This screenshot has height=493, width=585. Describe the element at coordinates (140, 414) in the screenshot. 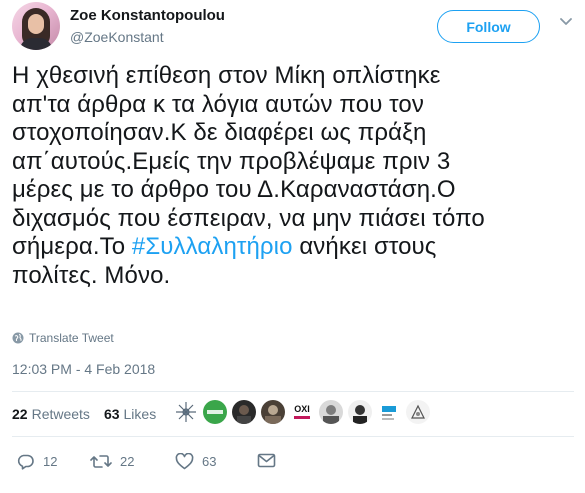

I see `likes-label: Likes` at that location.